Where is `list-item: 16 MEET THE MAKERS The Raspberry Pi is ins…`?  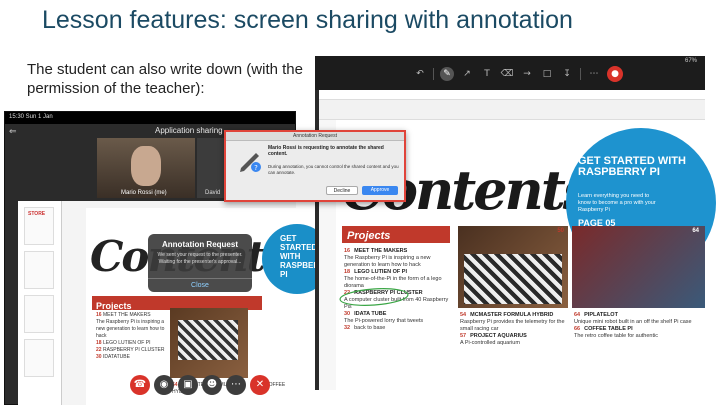
list-item: 16 MEET THE MAKERS The Raspberry Pi is ins… is located at coordinates (387, 258).